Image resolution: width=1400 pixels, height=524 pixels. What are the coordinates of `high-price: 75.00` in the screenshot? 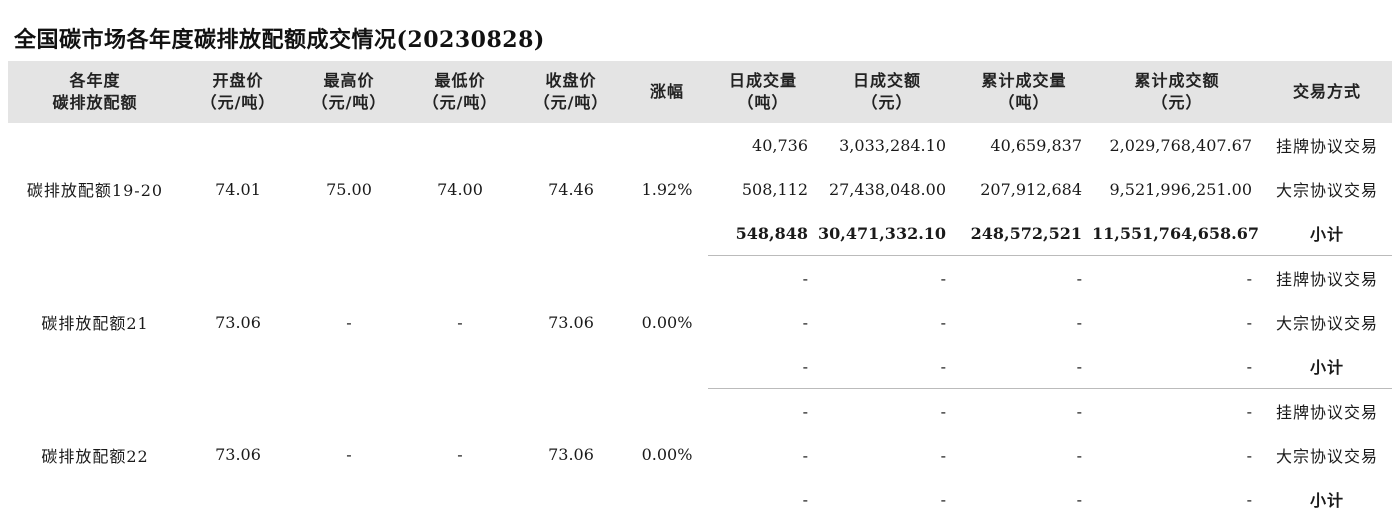 It's located at (349, 189).